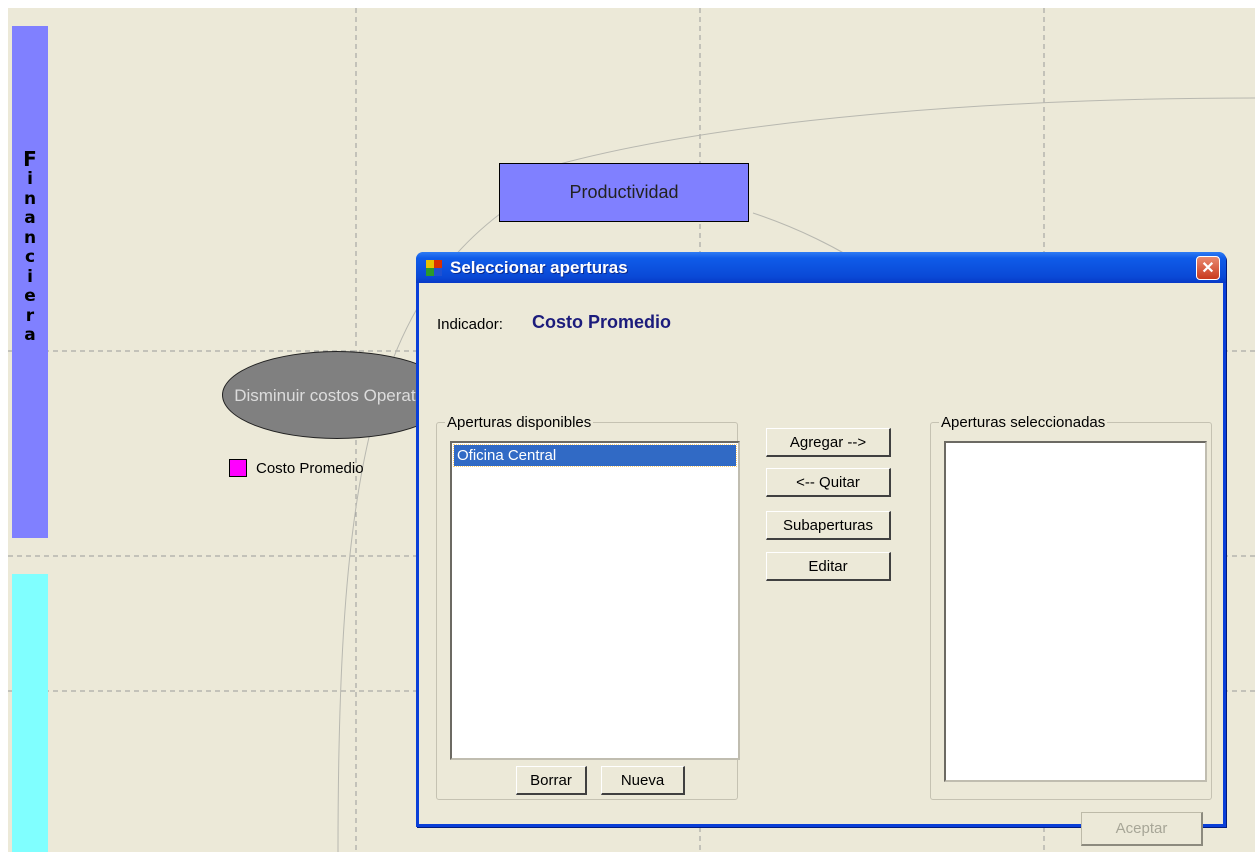  I want to click on available-aperturas-list: Oficina Central, so click(595, 600).